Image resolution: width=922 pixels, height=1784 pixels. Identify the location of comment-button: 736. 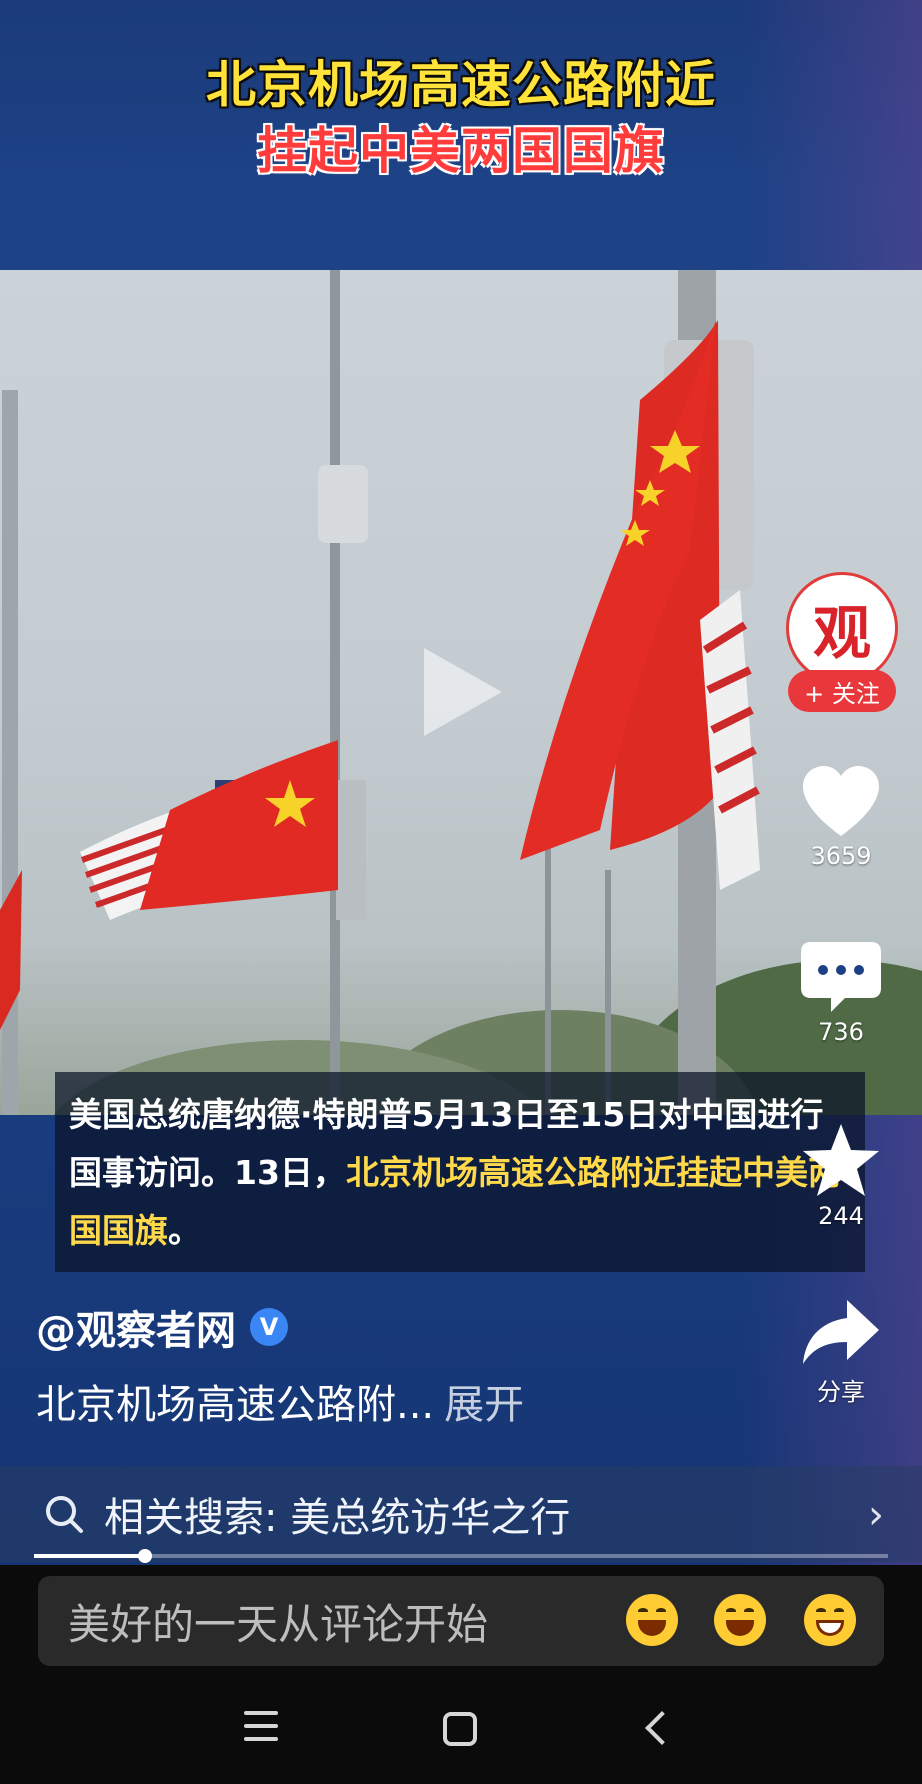
(841, 994).